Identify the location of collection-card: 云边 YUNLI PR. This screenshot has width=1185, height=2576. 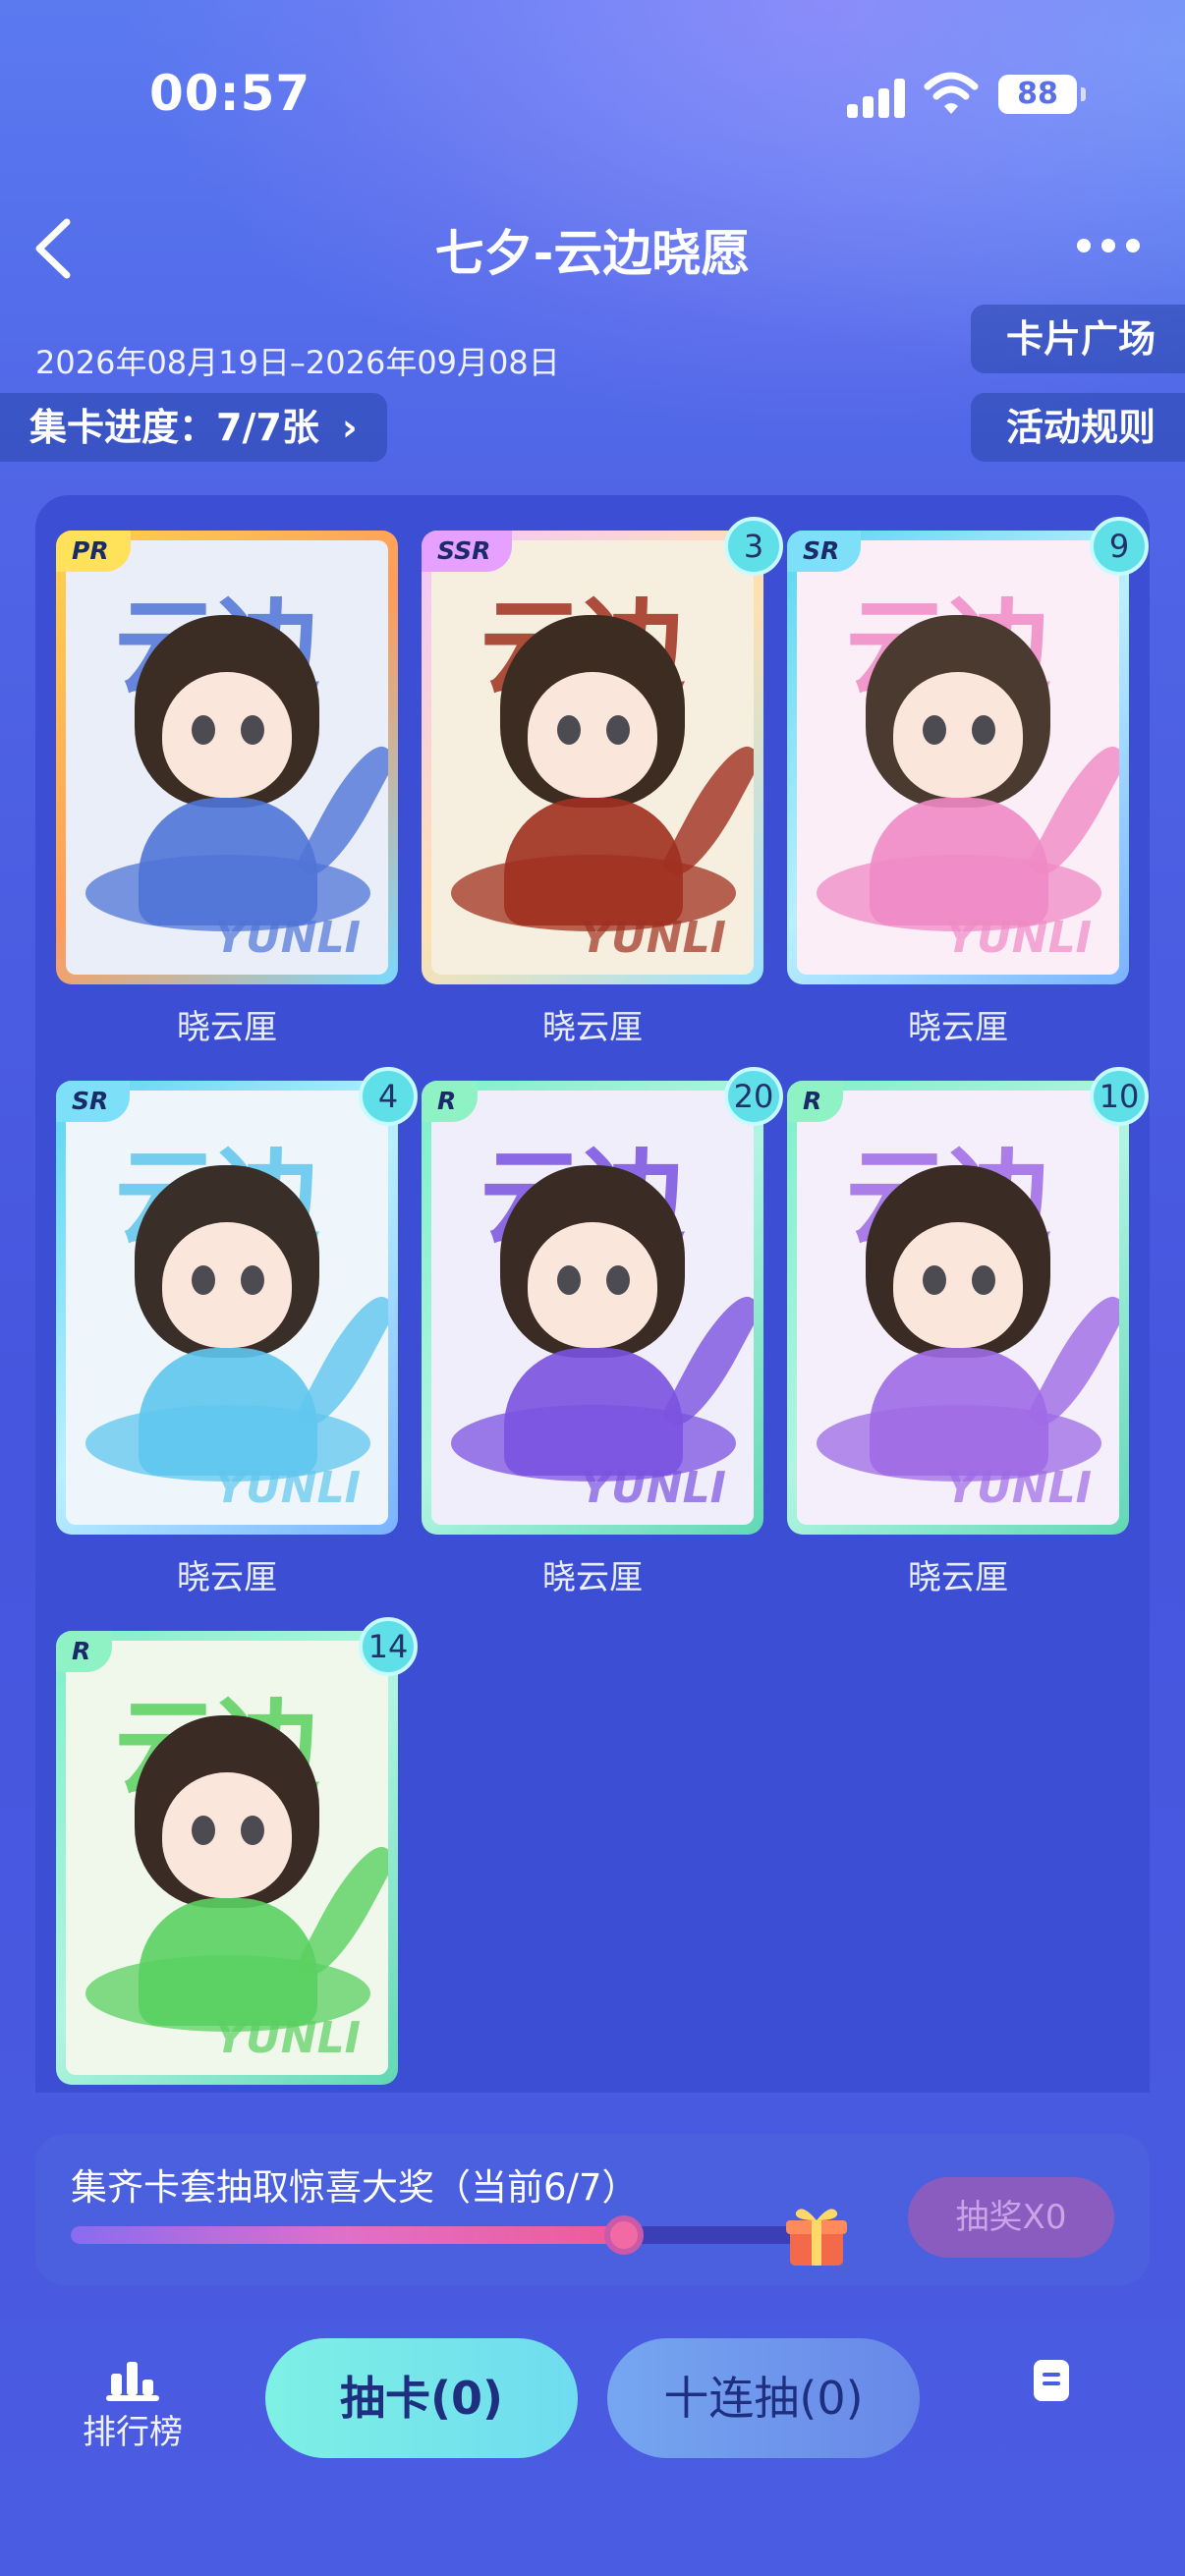
(227, 757).